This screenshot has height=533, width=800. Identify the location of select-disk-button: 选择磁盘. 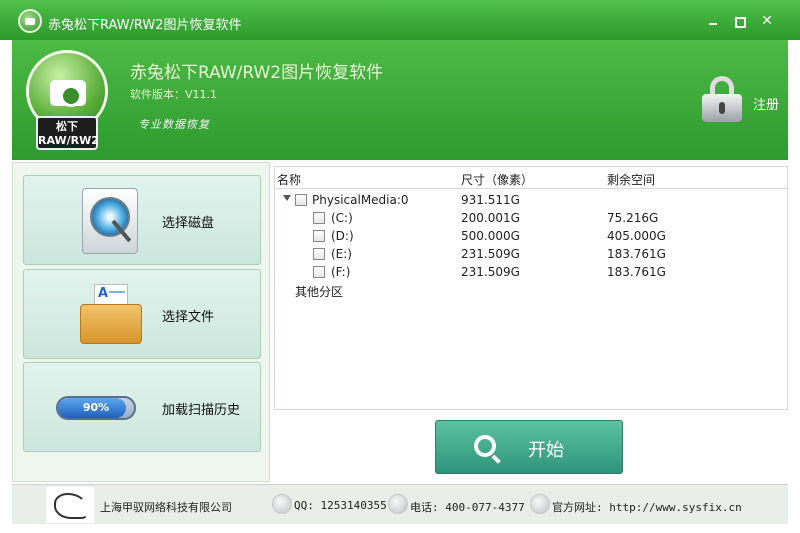
(142, 220).